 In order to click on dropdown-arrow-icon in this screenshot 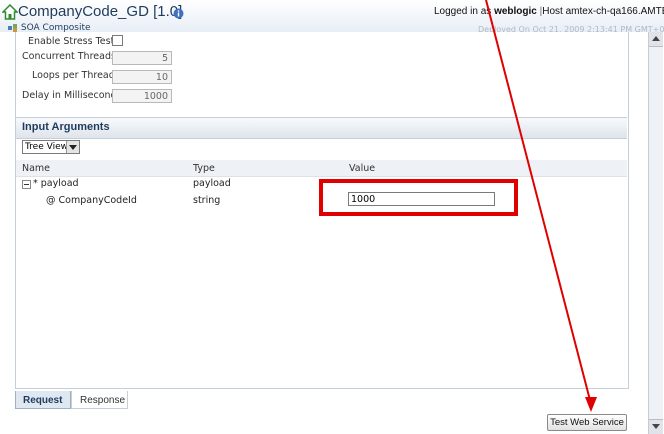, I will do `click(72, 147)`.